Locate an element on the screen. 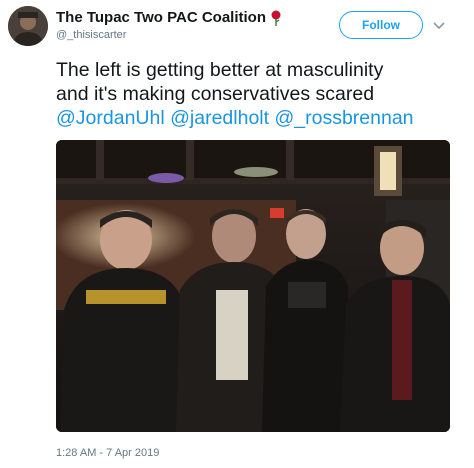 This screenshot has height=468, width=474. mention-link: @_rossbrennan is located at coordinates (343, 118).